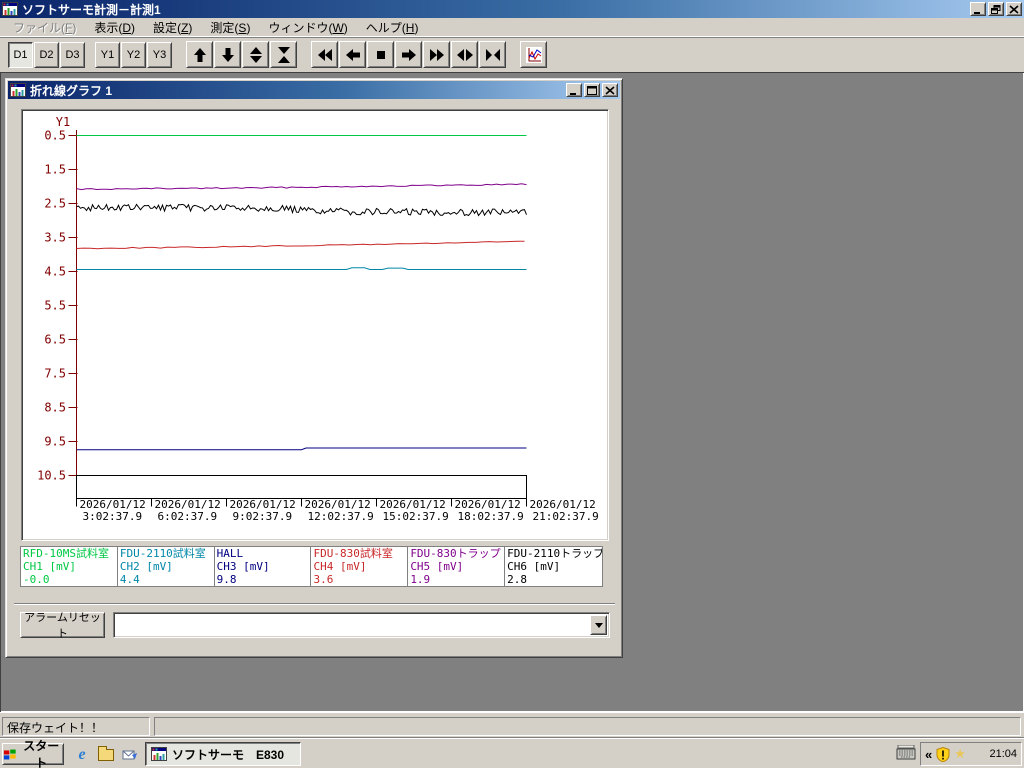 The height and width of the screenshot is (768, 1024). Describe the element at coordinates (223, 754) in the screenshot. I see `task-button-softthermo: ソフトサーモ E830` at that location.